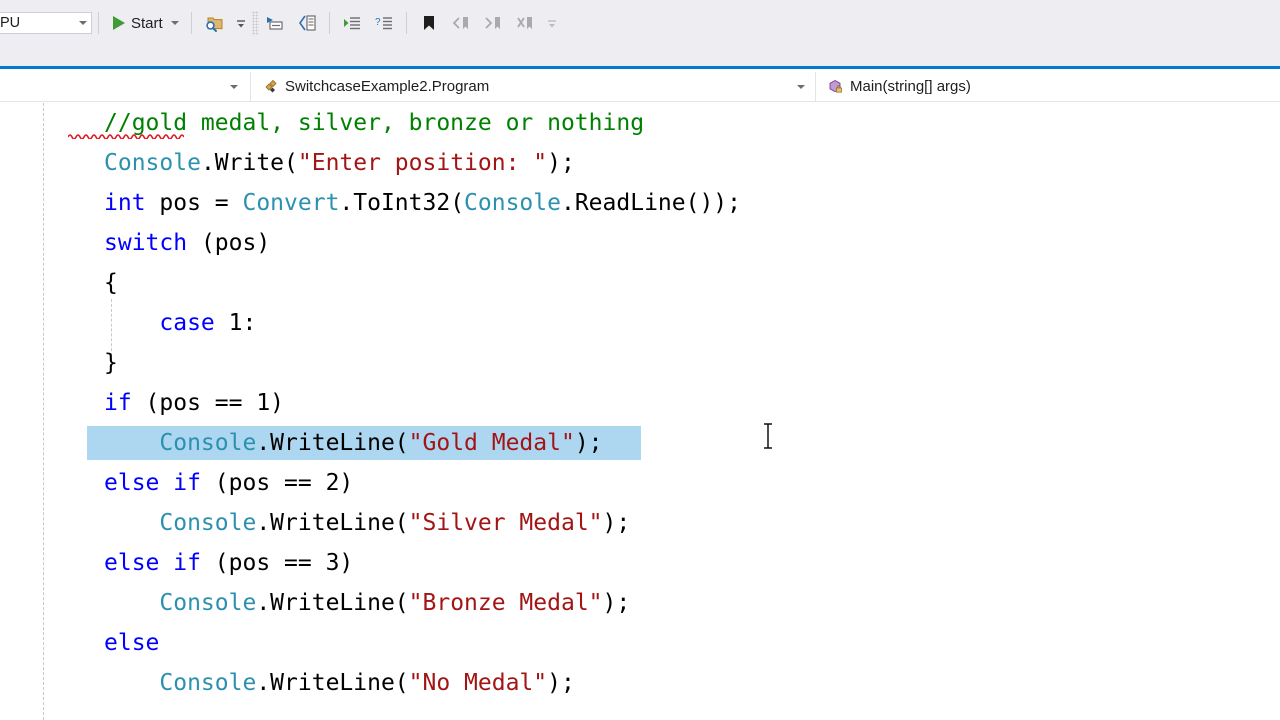  Describe the element at coordinates (339, 163) in the screenshot. I see `code-line-content: Console.Write("Enter position: ");` at that location.